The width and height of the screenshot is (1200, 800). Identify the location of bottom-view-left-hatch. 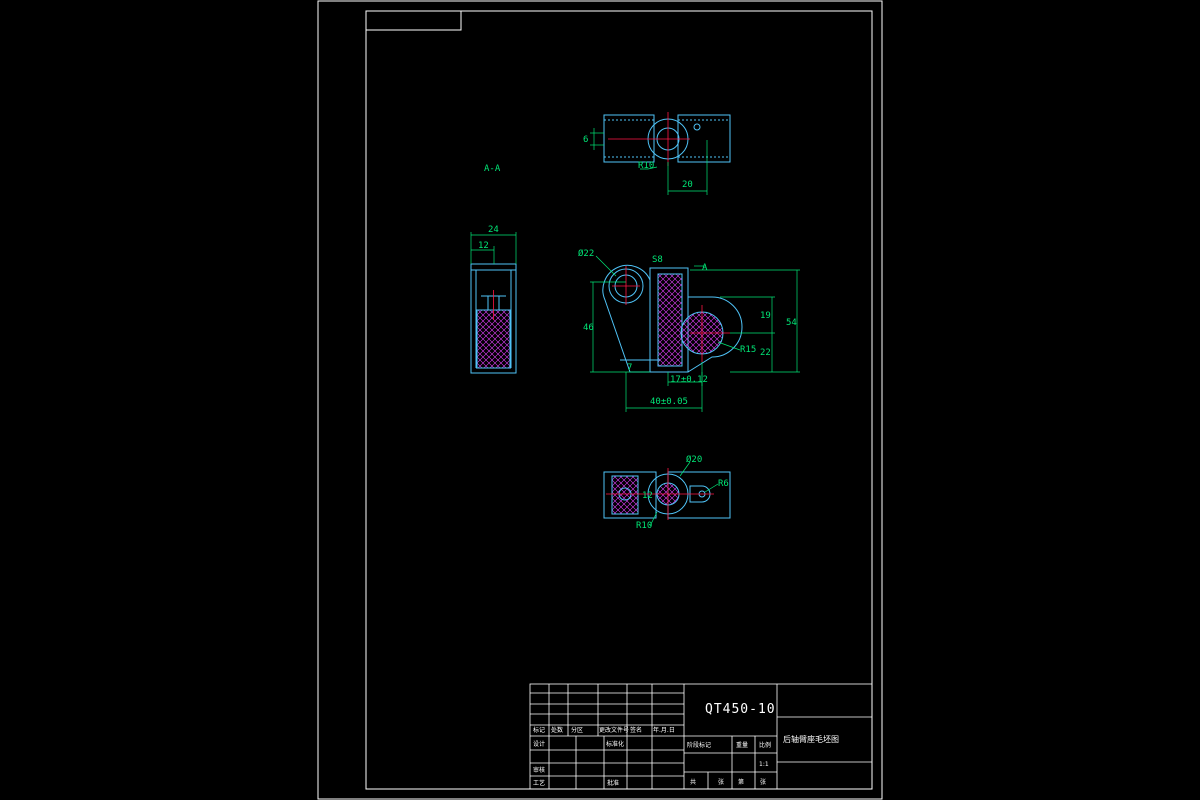
(625, 495).